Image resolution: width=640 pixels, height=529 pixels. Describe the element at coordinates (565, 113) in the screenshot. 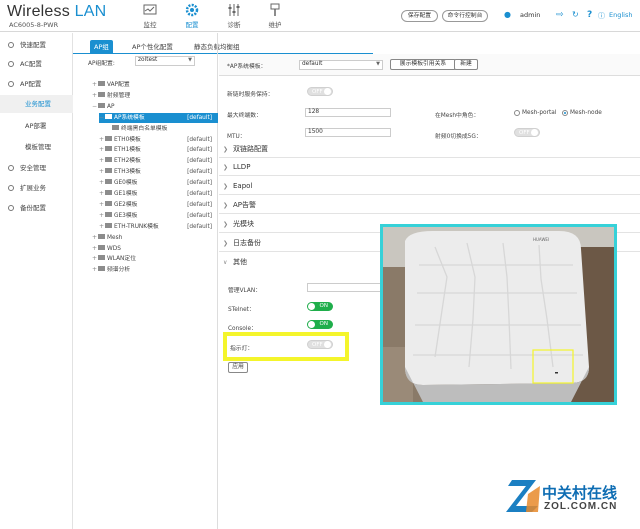

I see `mesh-node-radio` at that location.